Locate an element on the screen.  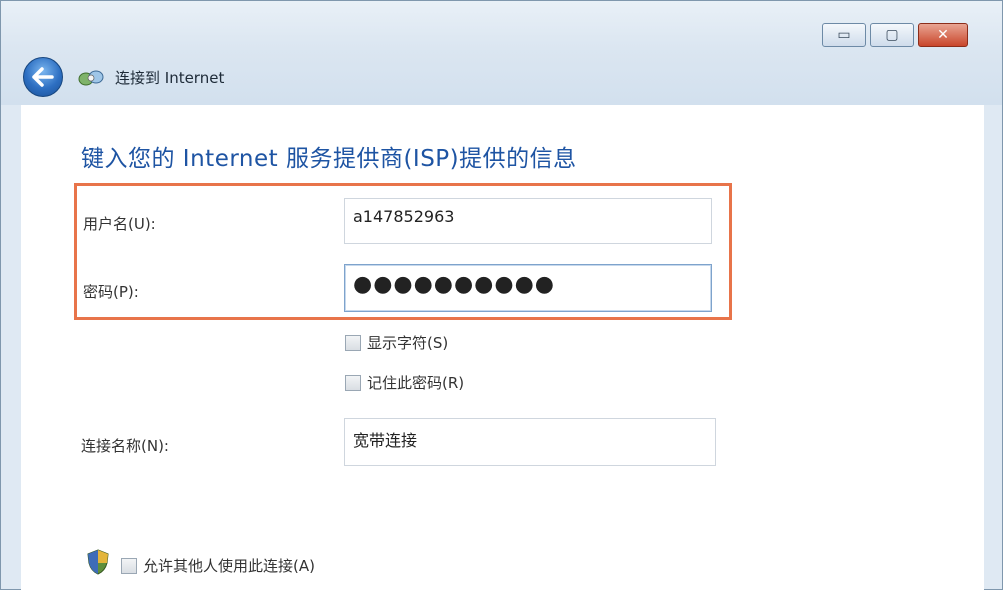
back-arrow-icon is located at coordinates (43, 77).